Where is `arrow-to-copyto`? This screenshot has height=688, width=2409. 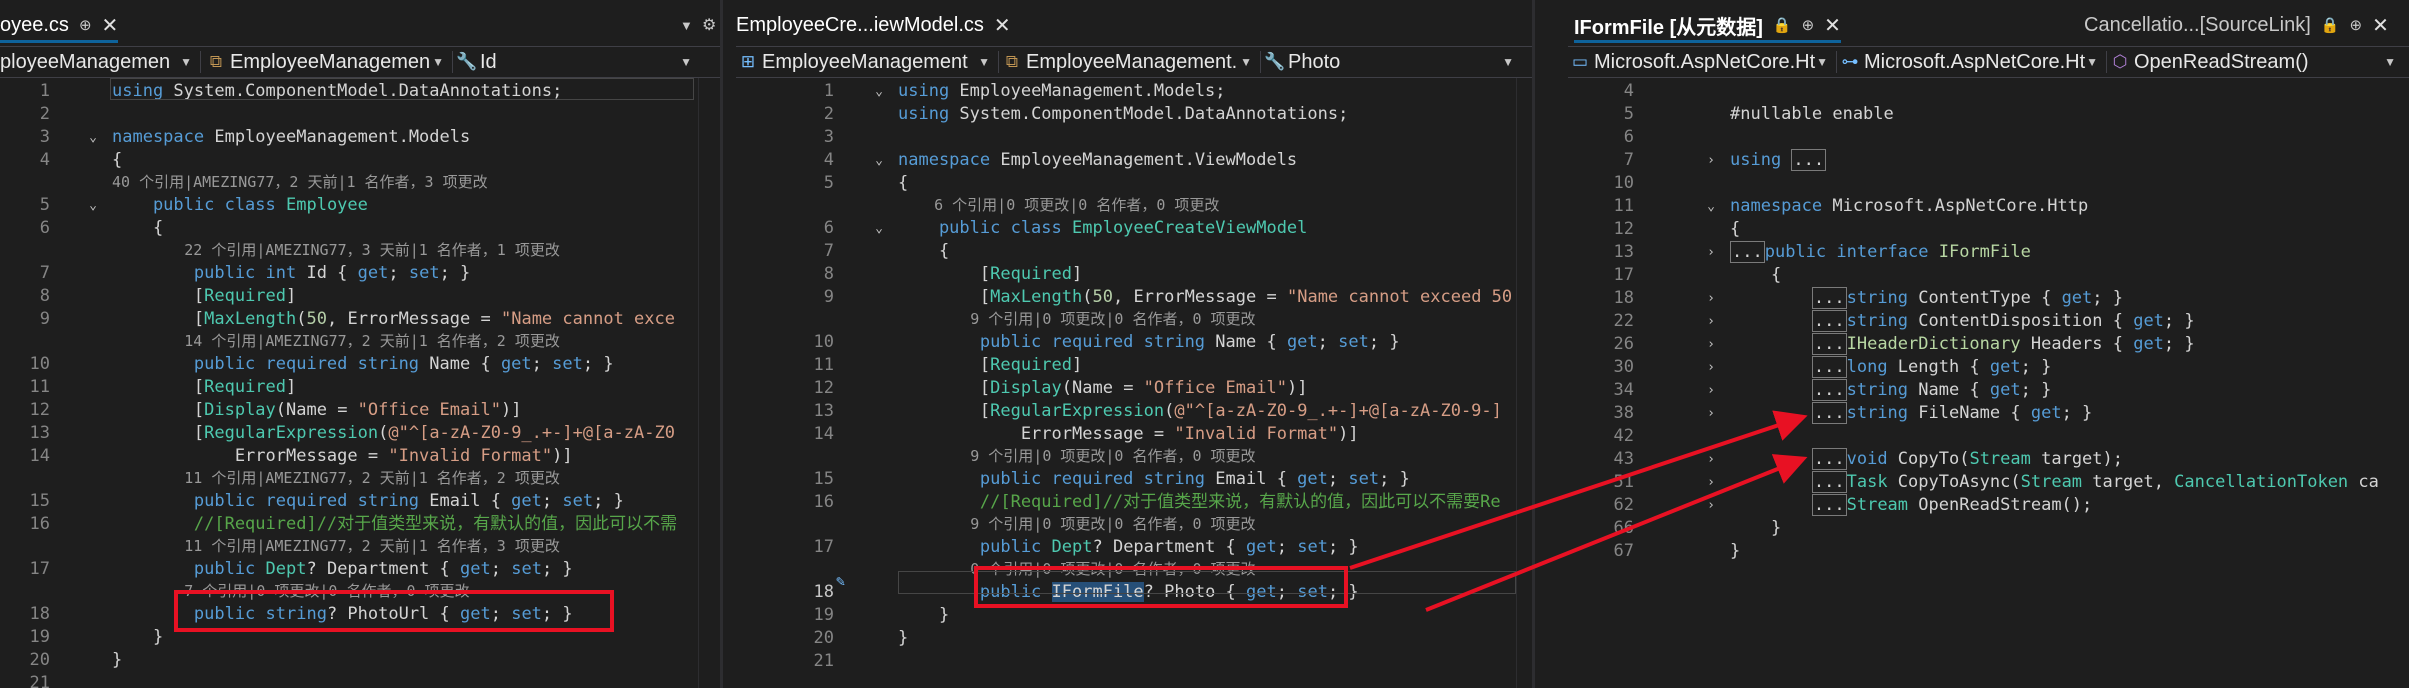 arrow-to-copyto is located at coordinates (1616, 533).